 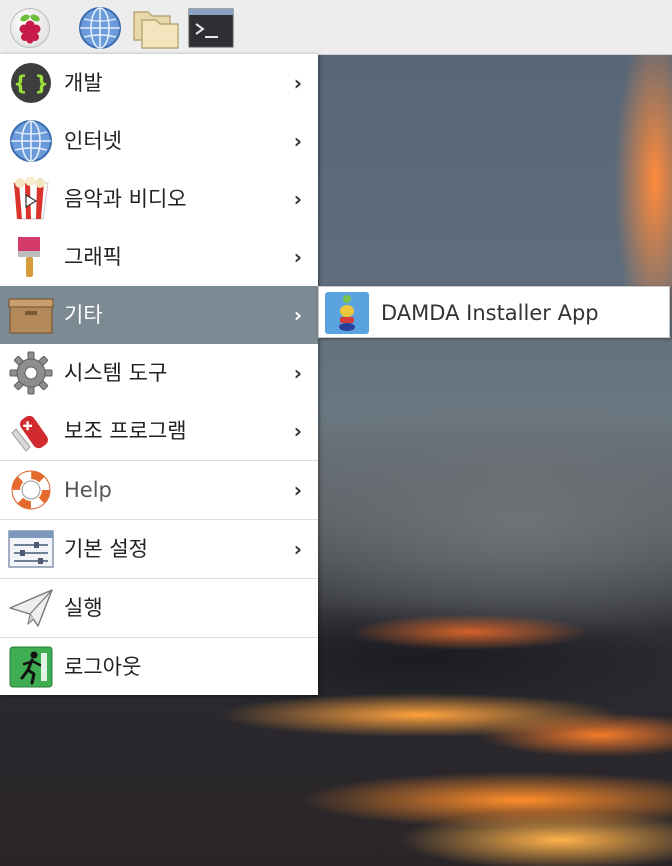 I want to click on menu-item-run: 실행, so click(x=159, y=608).